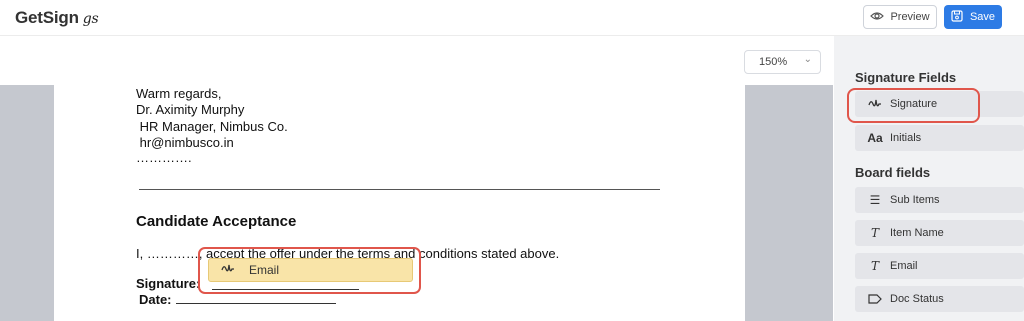 The image size is (1024, 321). I want to click on chevron-down-icon: ⌄, so click(807, 59).